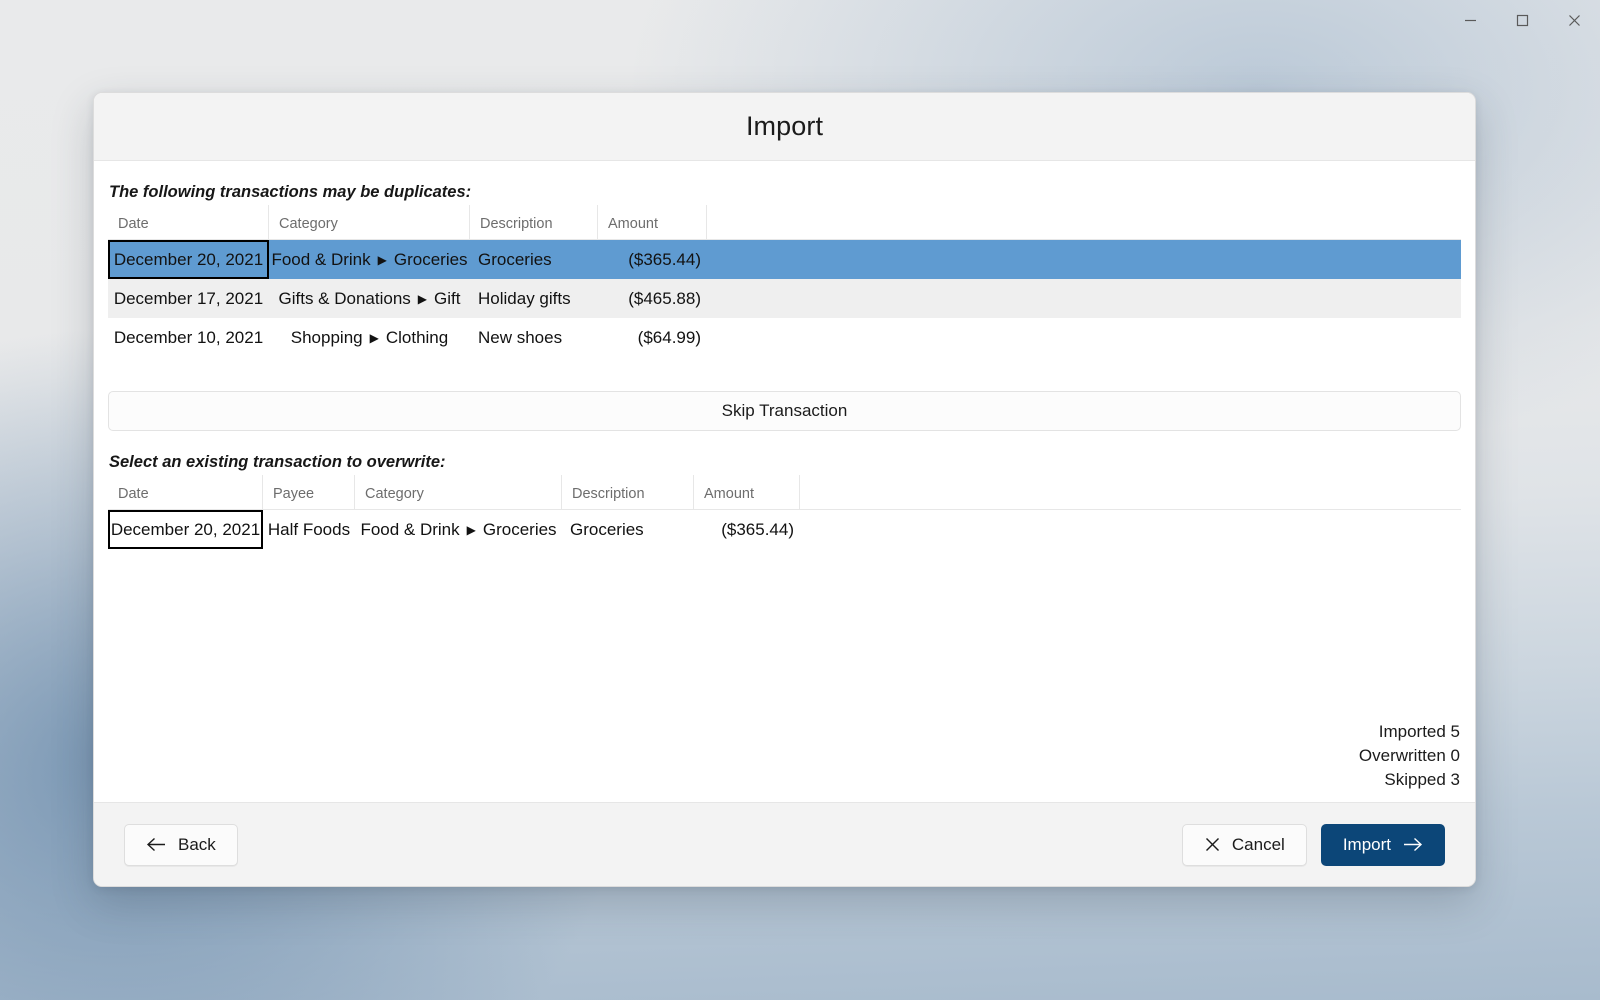  I want to click on minimize-icon, so click(1470, 20).